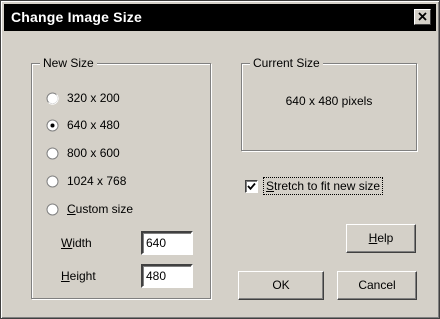 The image size is (440, 319). Describe the element at coordinates (93, 125) in the screenshot. I see `radio-label: 640 x 480` at that location.